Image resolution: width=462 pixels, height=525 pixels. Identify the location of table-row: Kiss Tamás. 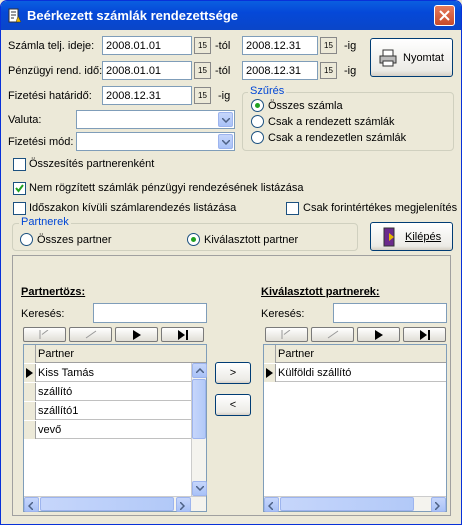
(115, 373).